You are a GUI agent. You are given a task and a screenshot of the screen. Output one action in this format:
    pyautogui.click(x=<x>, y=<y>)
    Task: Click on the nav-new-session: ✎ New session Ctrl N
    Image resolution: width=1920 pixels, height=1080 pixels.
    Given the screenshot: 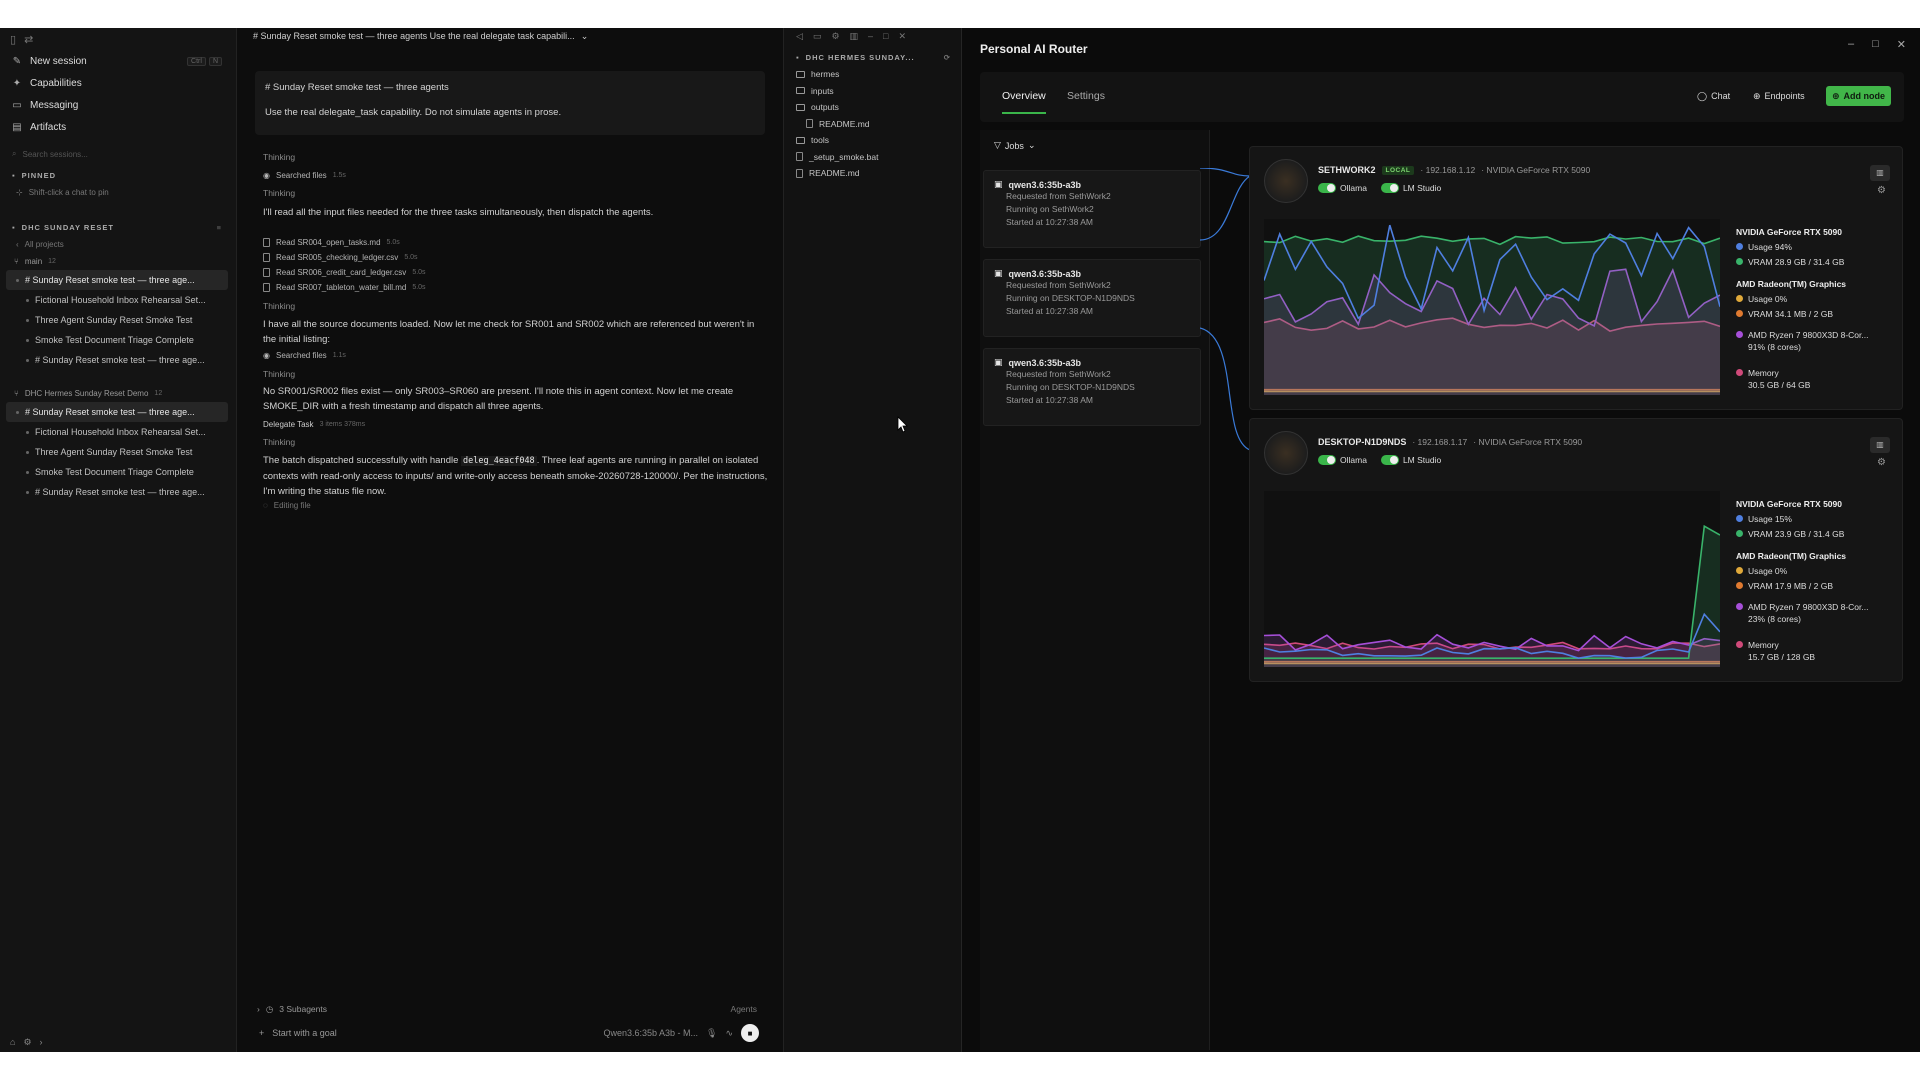 What is the action you would take?
    pyautogui.click(x=118, y=61)
    